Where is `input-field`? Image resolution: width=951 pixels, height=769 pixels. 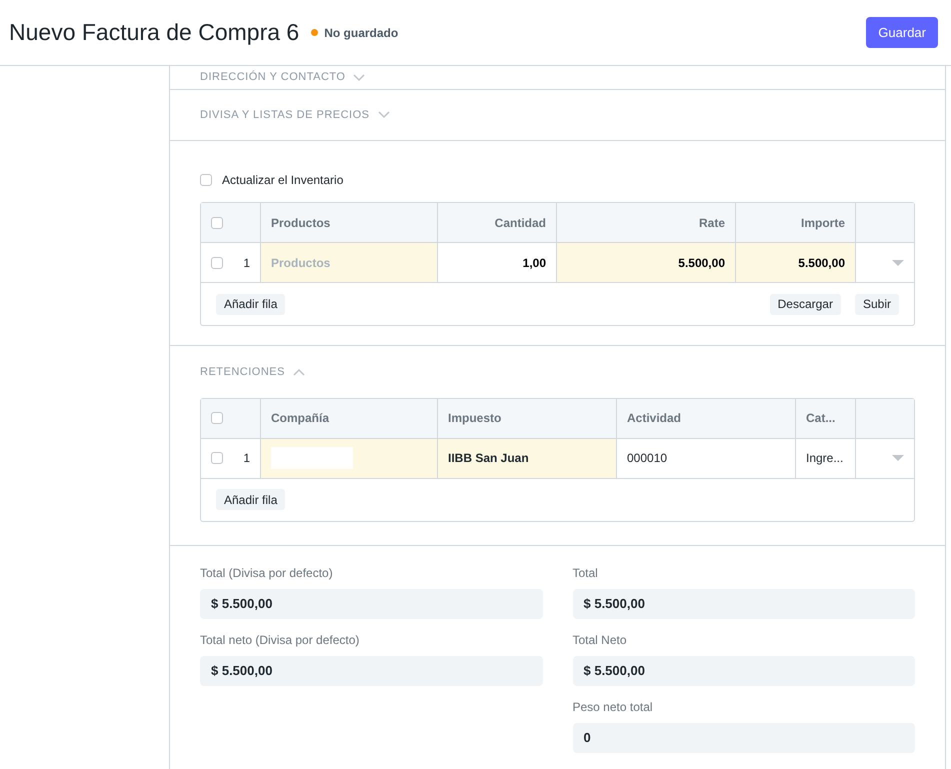
input-field is located at coordinates (312, 458).